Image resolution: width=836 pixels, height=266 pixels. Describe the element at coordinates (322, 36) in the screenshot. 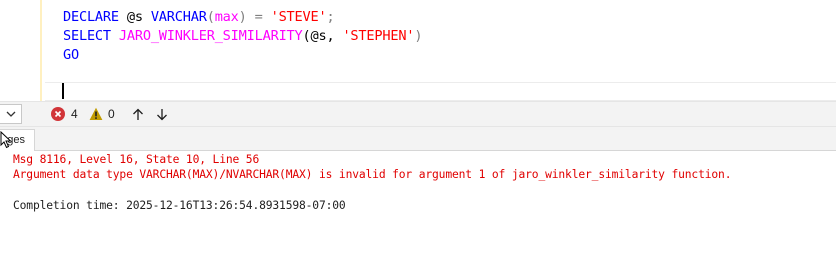

I see `function-args: (@s,` at that location.